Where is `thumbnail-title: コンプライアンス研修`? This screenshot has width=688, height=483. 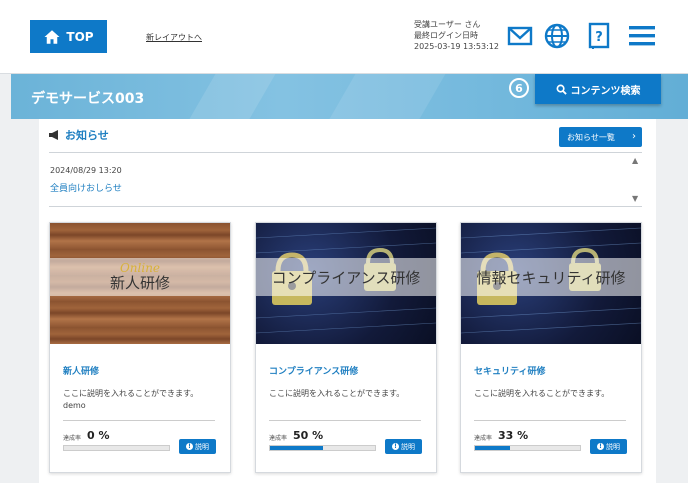 thumbnail-title: コンプライアンス研修 is located at coordinates (346, 277).